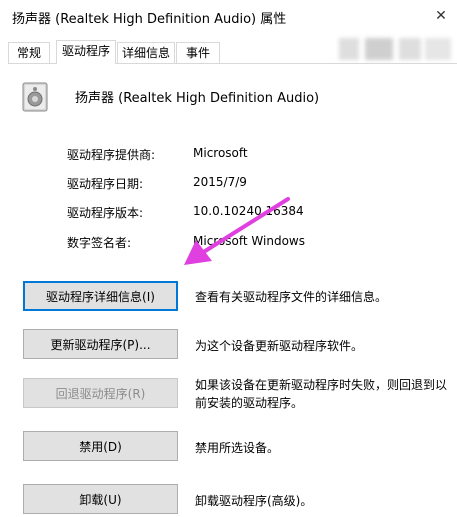  Describe the element at coordinates (105, 184) in the screenshot. I see `date-label: 驱动程序日期:` at that location.